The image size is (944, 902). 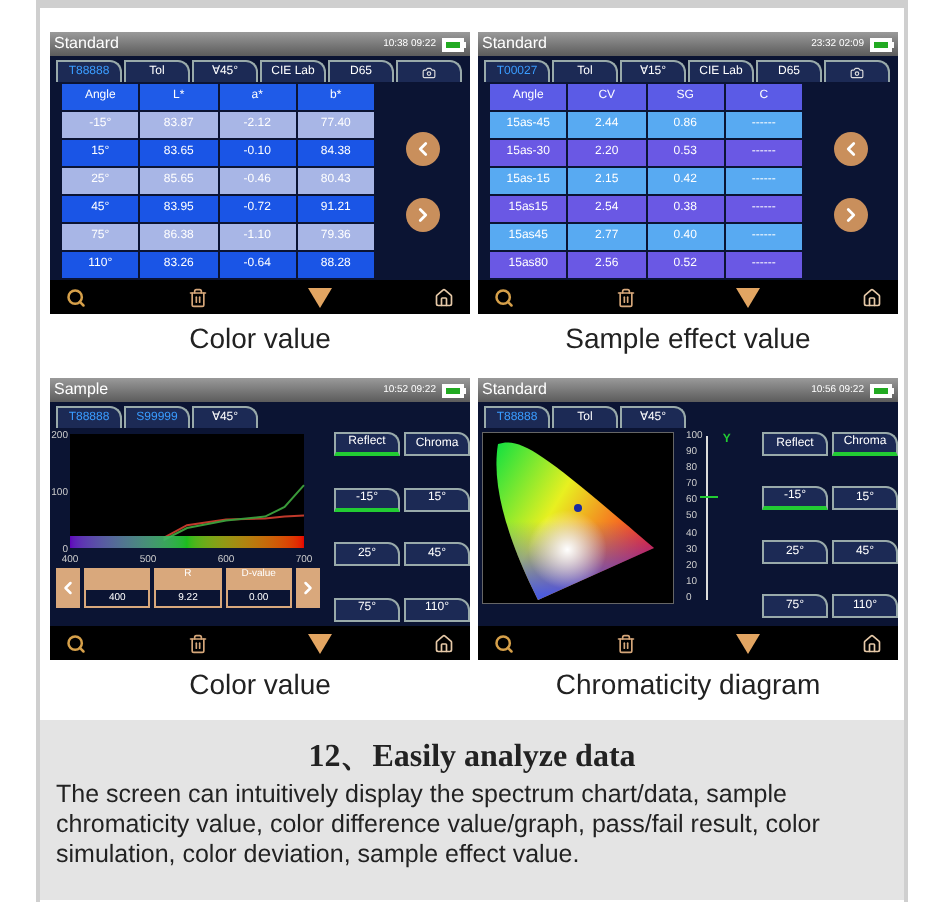 What do you see at coordinates (68, 588) in the screenshot?
I see `chevron-left-icon` at bounding box center [68, 588].